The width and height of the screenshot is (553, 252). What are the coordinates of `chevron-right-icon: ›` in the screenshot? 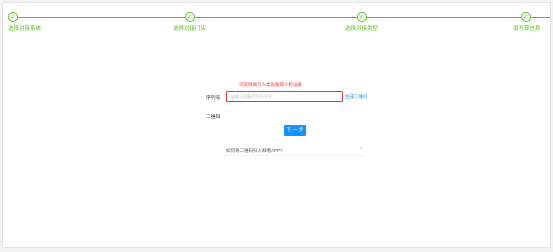 It's located at (361, 149).